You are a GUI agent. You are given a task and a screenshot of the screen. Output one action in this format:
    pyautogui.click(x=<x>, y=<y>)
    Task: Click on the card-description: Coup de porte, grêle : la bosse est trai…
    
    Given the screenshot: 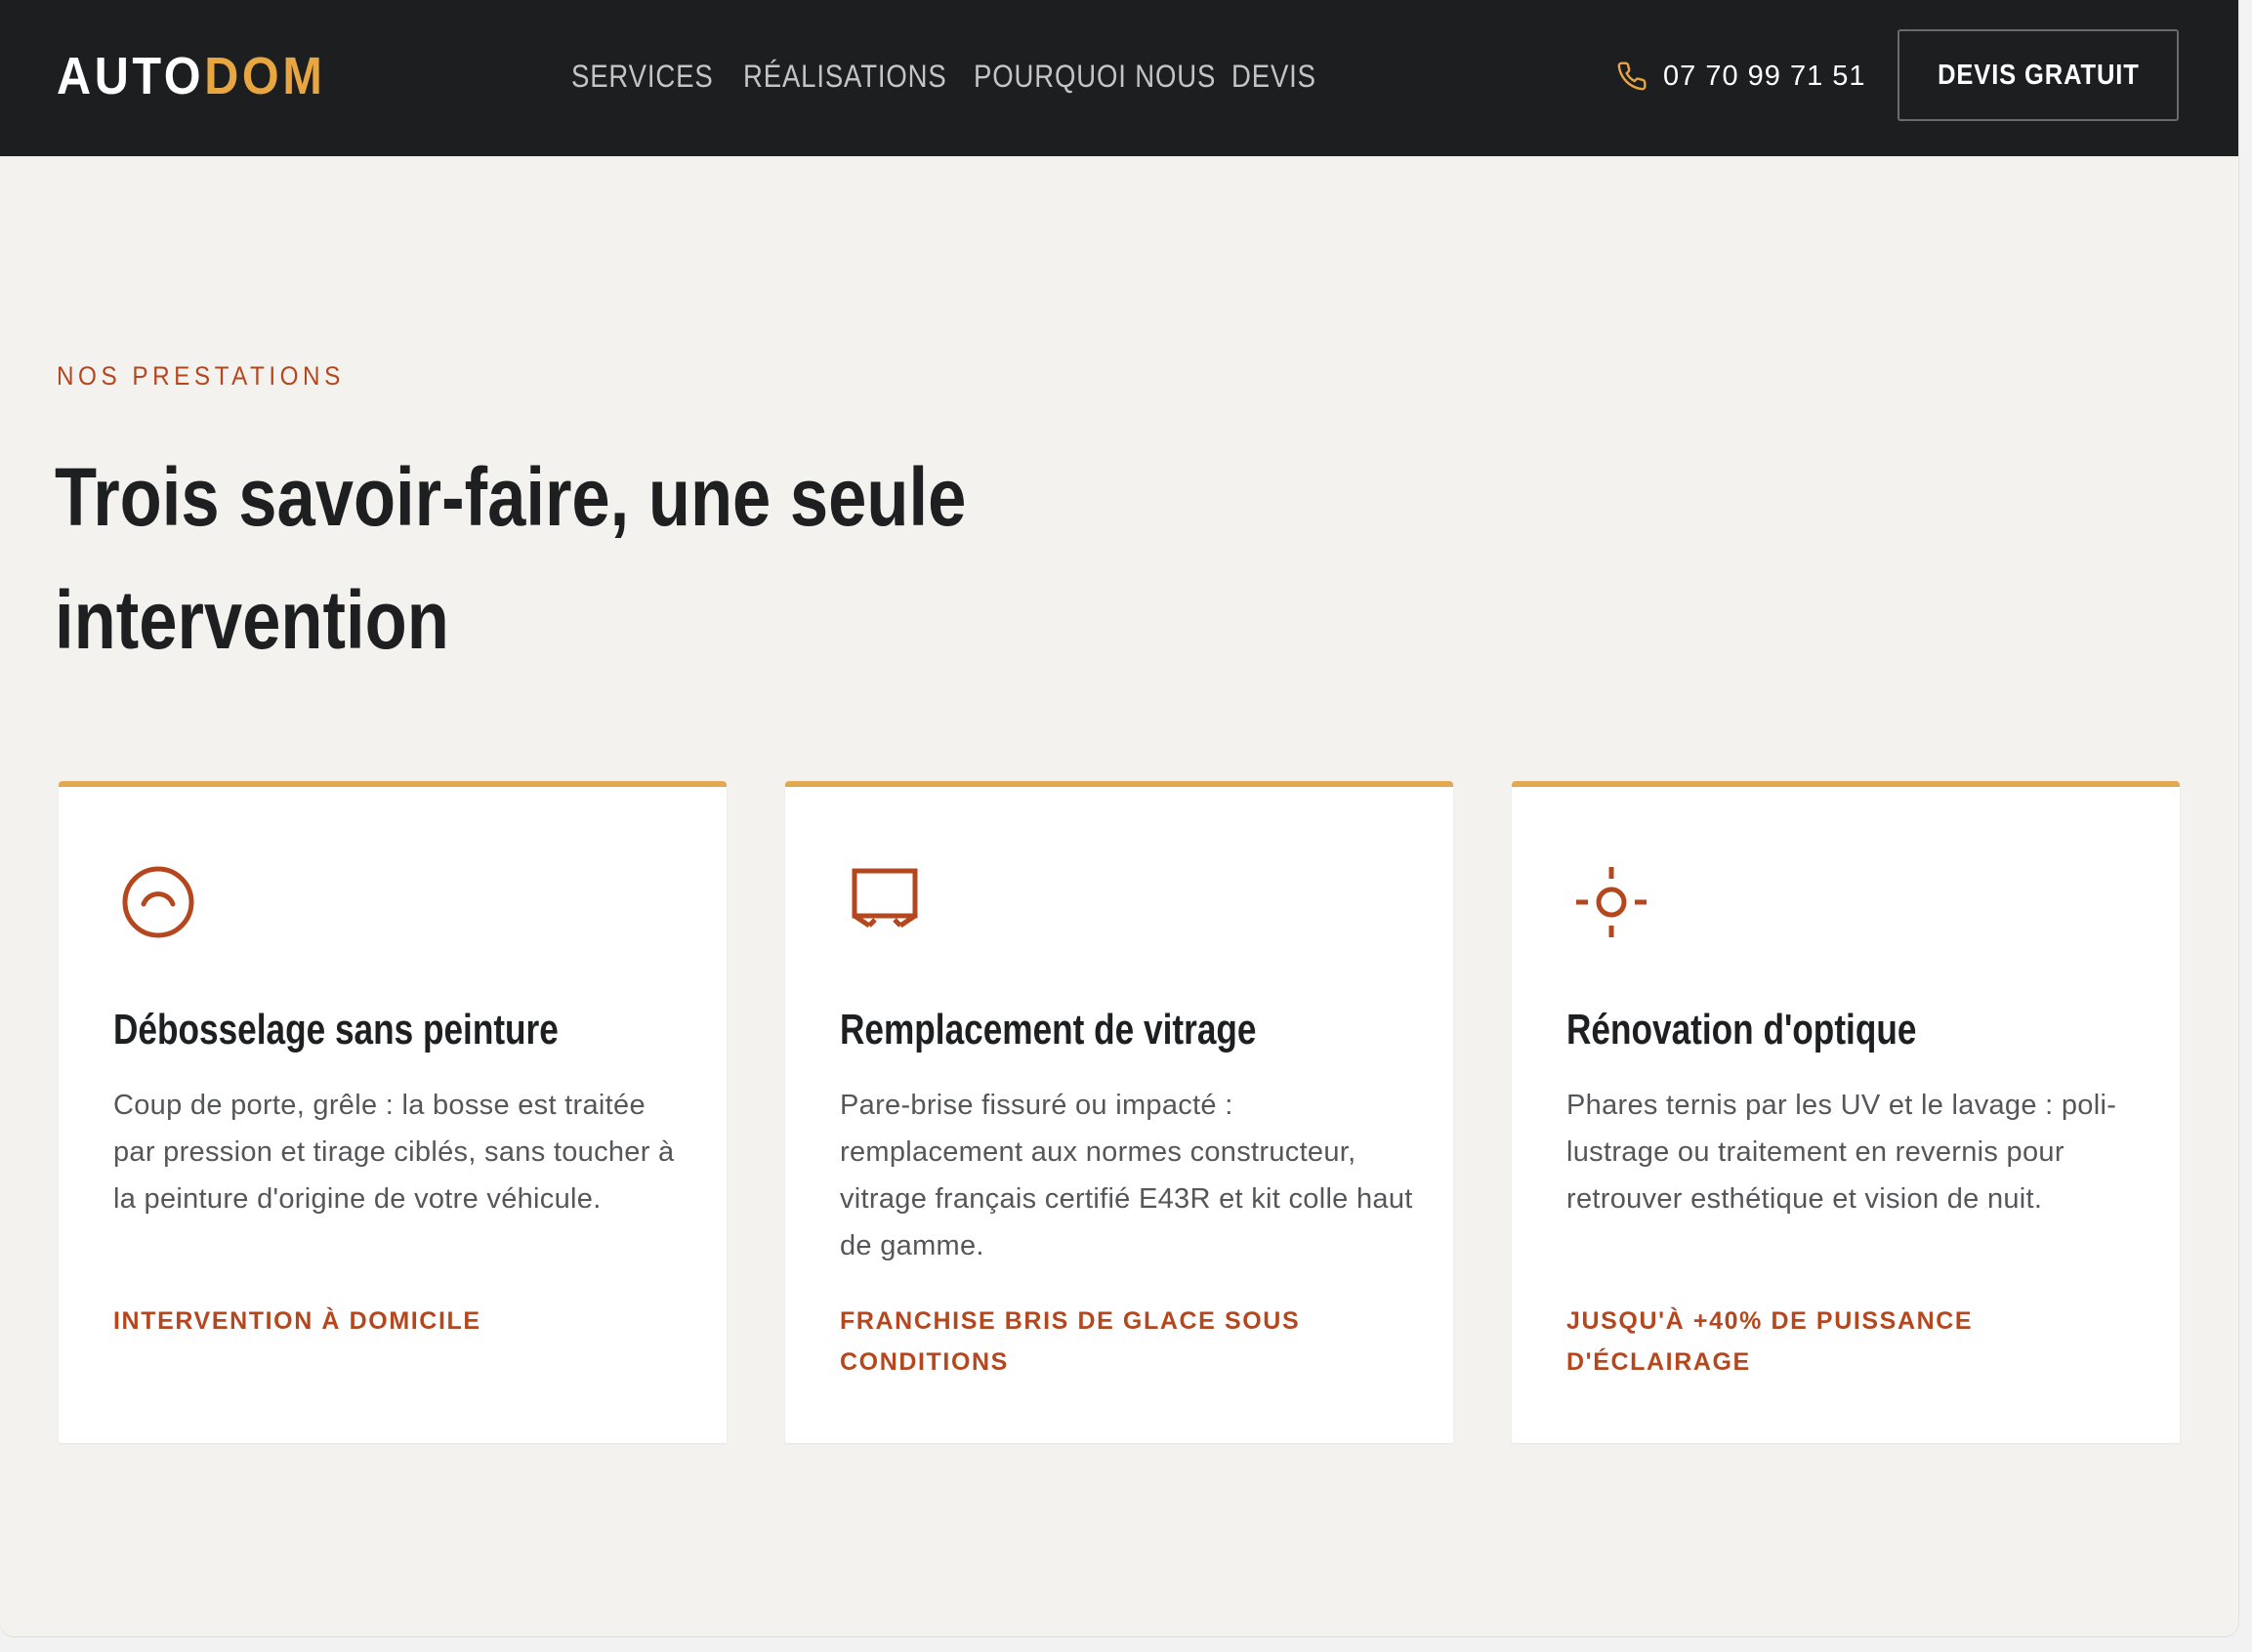 What is the action you would take?
    pyautogui.click(x=394, y=1152)
    